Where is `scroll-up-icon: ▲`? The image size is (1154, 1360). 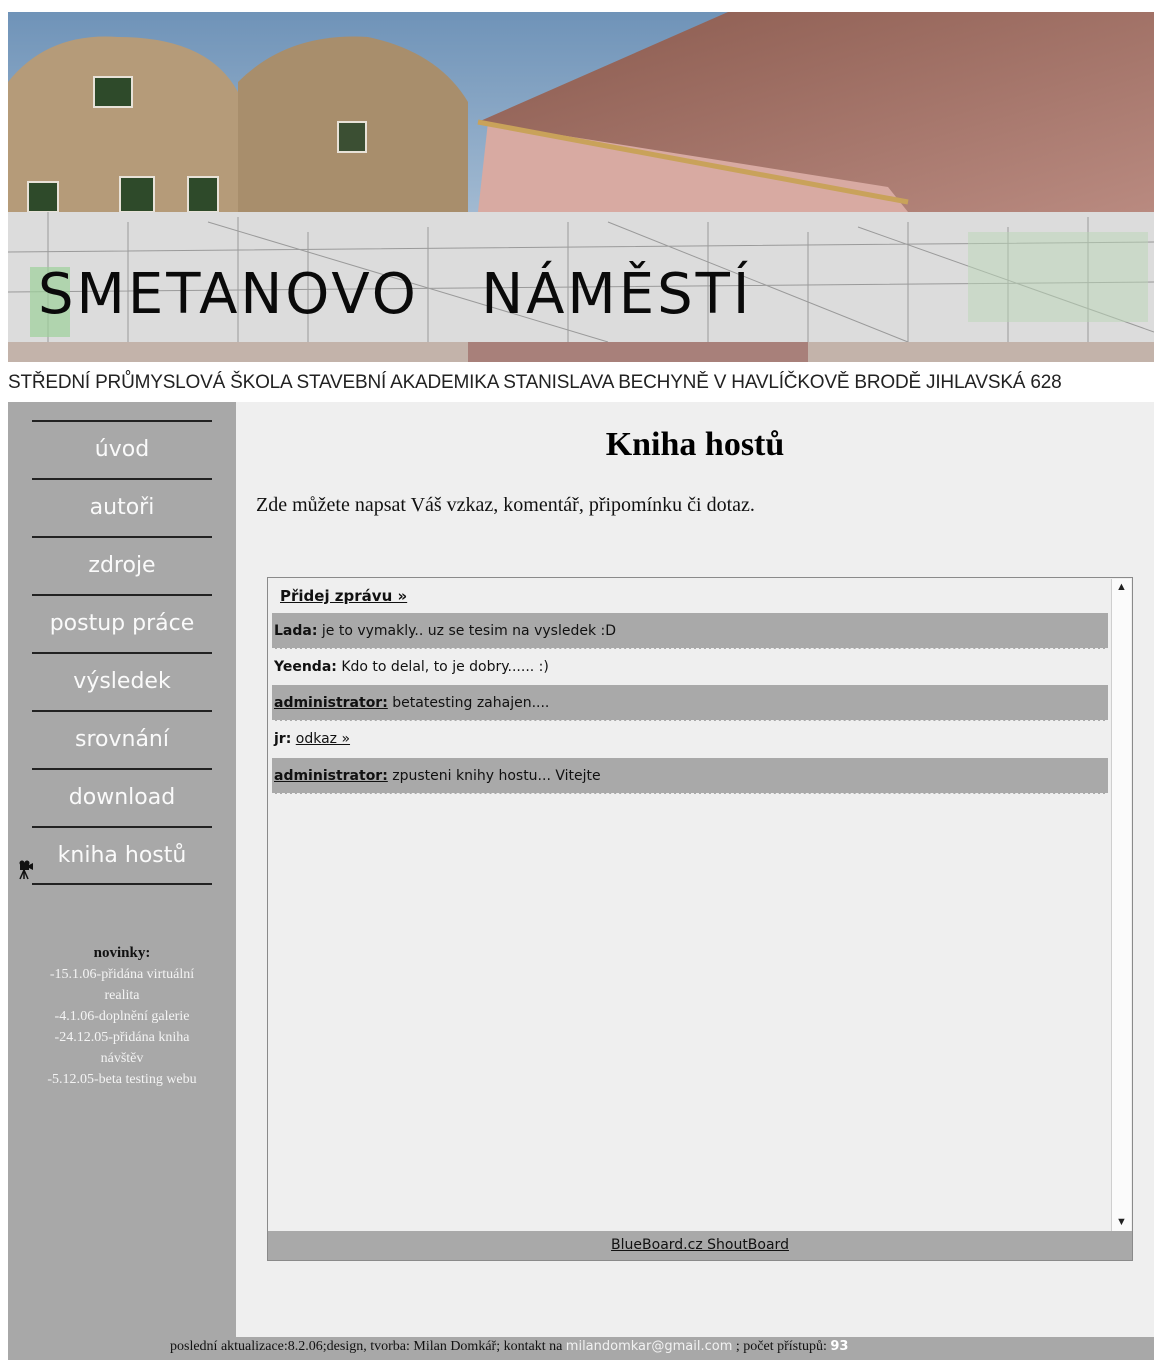
scroll-up-icon: ▲ is located at coordinates (1121, 587).